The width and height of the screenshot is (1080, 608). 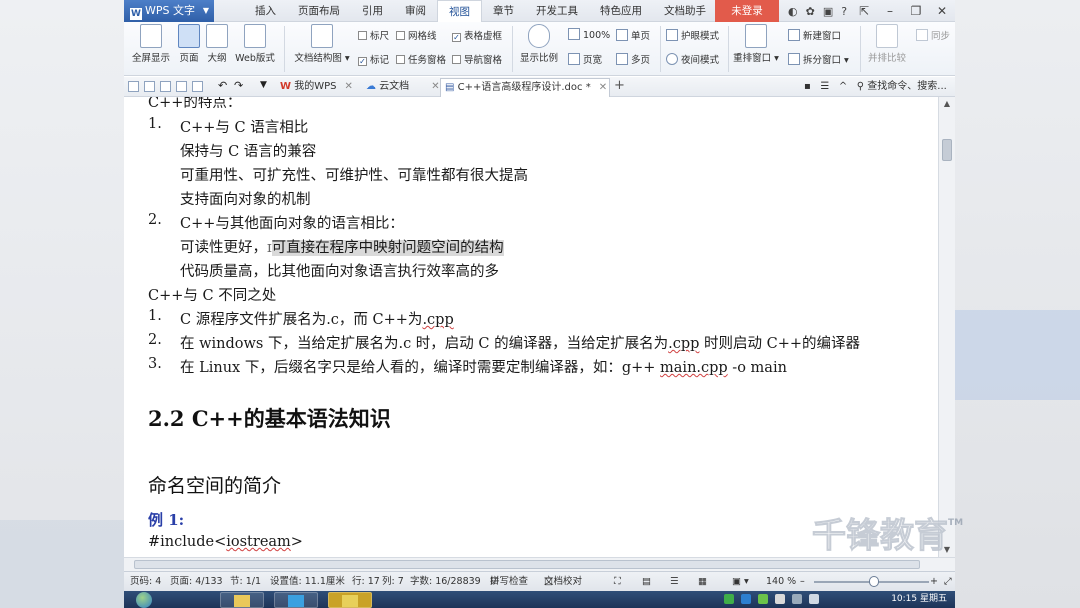 I want to click on export-pdf-icon, so click(x=197, y=86).